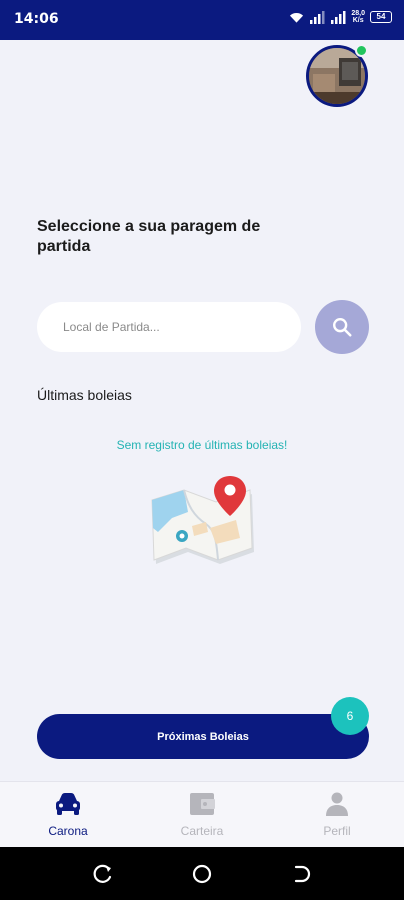 The image size is (404, 900). I want to click on search-icon, so click(342, 327).